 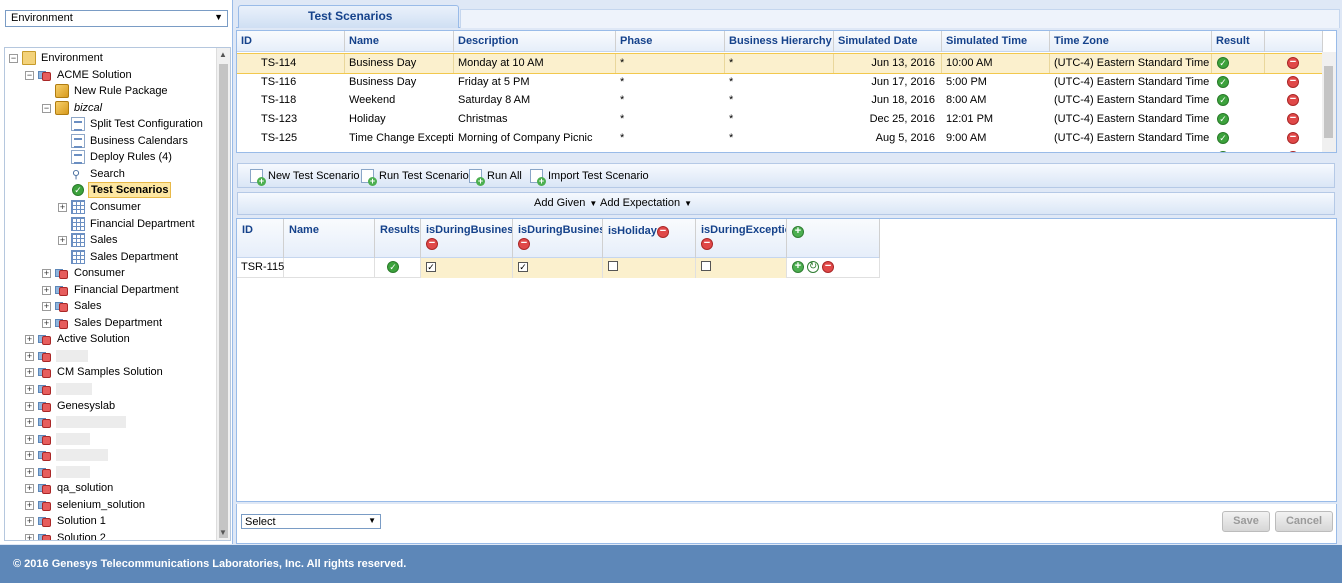 I want to click on tree-node: − bizcal, so click(x=110, y=108).